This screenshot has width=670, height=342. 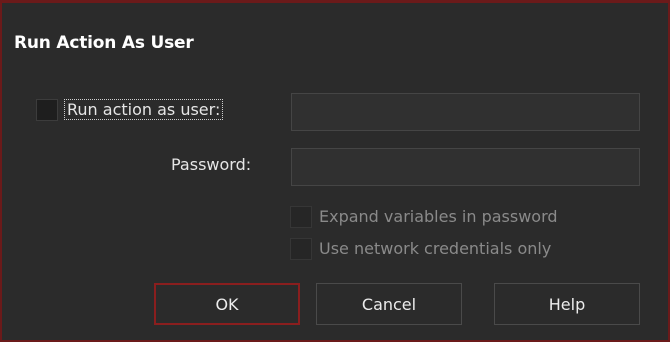 What do you see at coordinates (104, 43) in the screenshot?
I see `dialog-title: Run Action As User` at bounding box center [104, 43].